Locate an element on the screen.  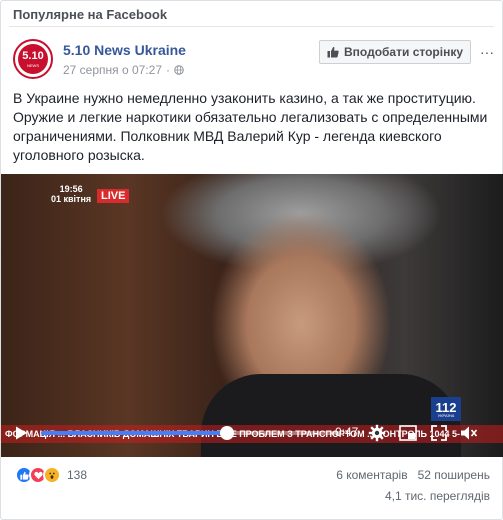
play-icon is located at coordinates (21, 433).